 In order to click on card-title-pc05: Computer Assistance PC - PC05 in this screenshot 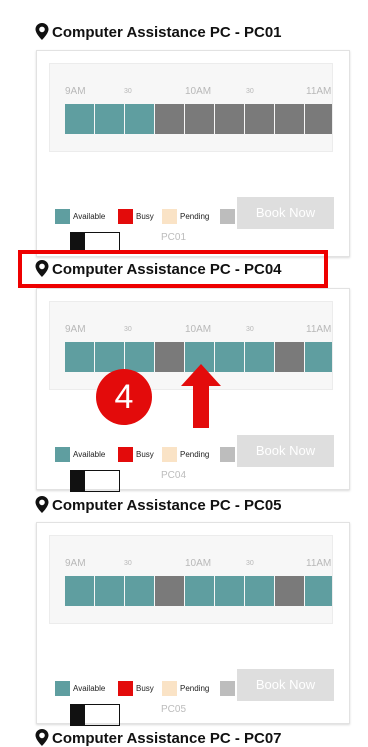, I will do `click(167, 505)`.